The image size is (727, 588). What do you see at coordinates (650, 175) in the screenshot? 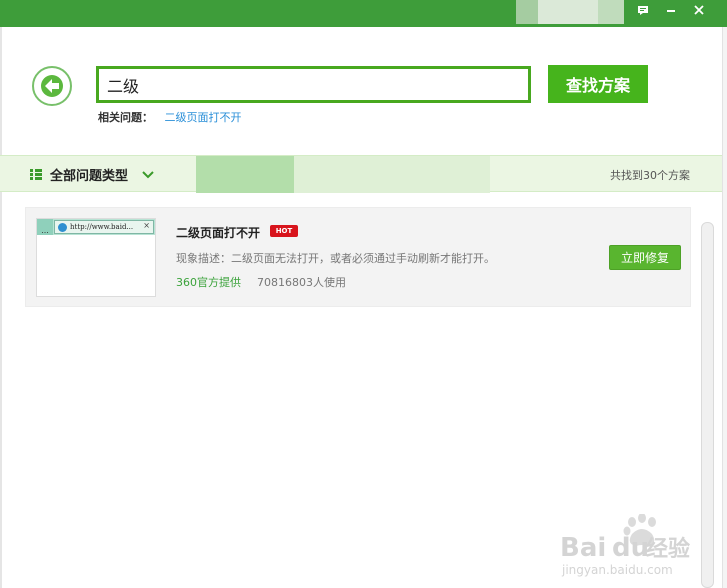
I see `result-count: 共找到30个方案` at bounding box center [650, 175].